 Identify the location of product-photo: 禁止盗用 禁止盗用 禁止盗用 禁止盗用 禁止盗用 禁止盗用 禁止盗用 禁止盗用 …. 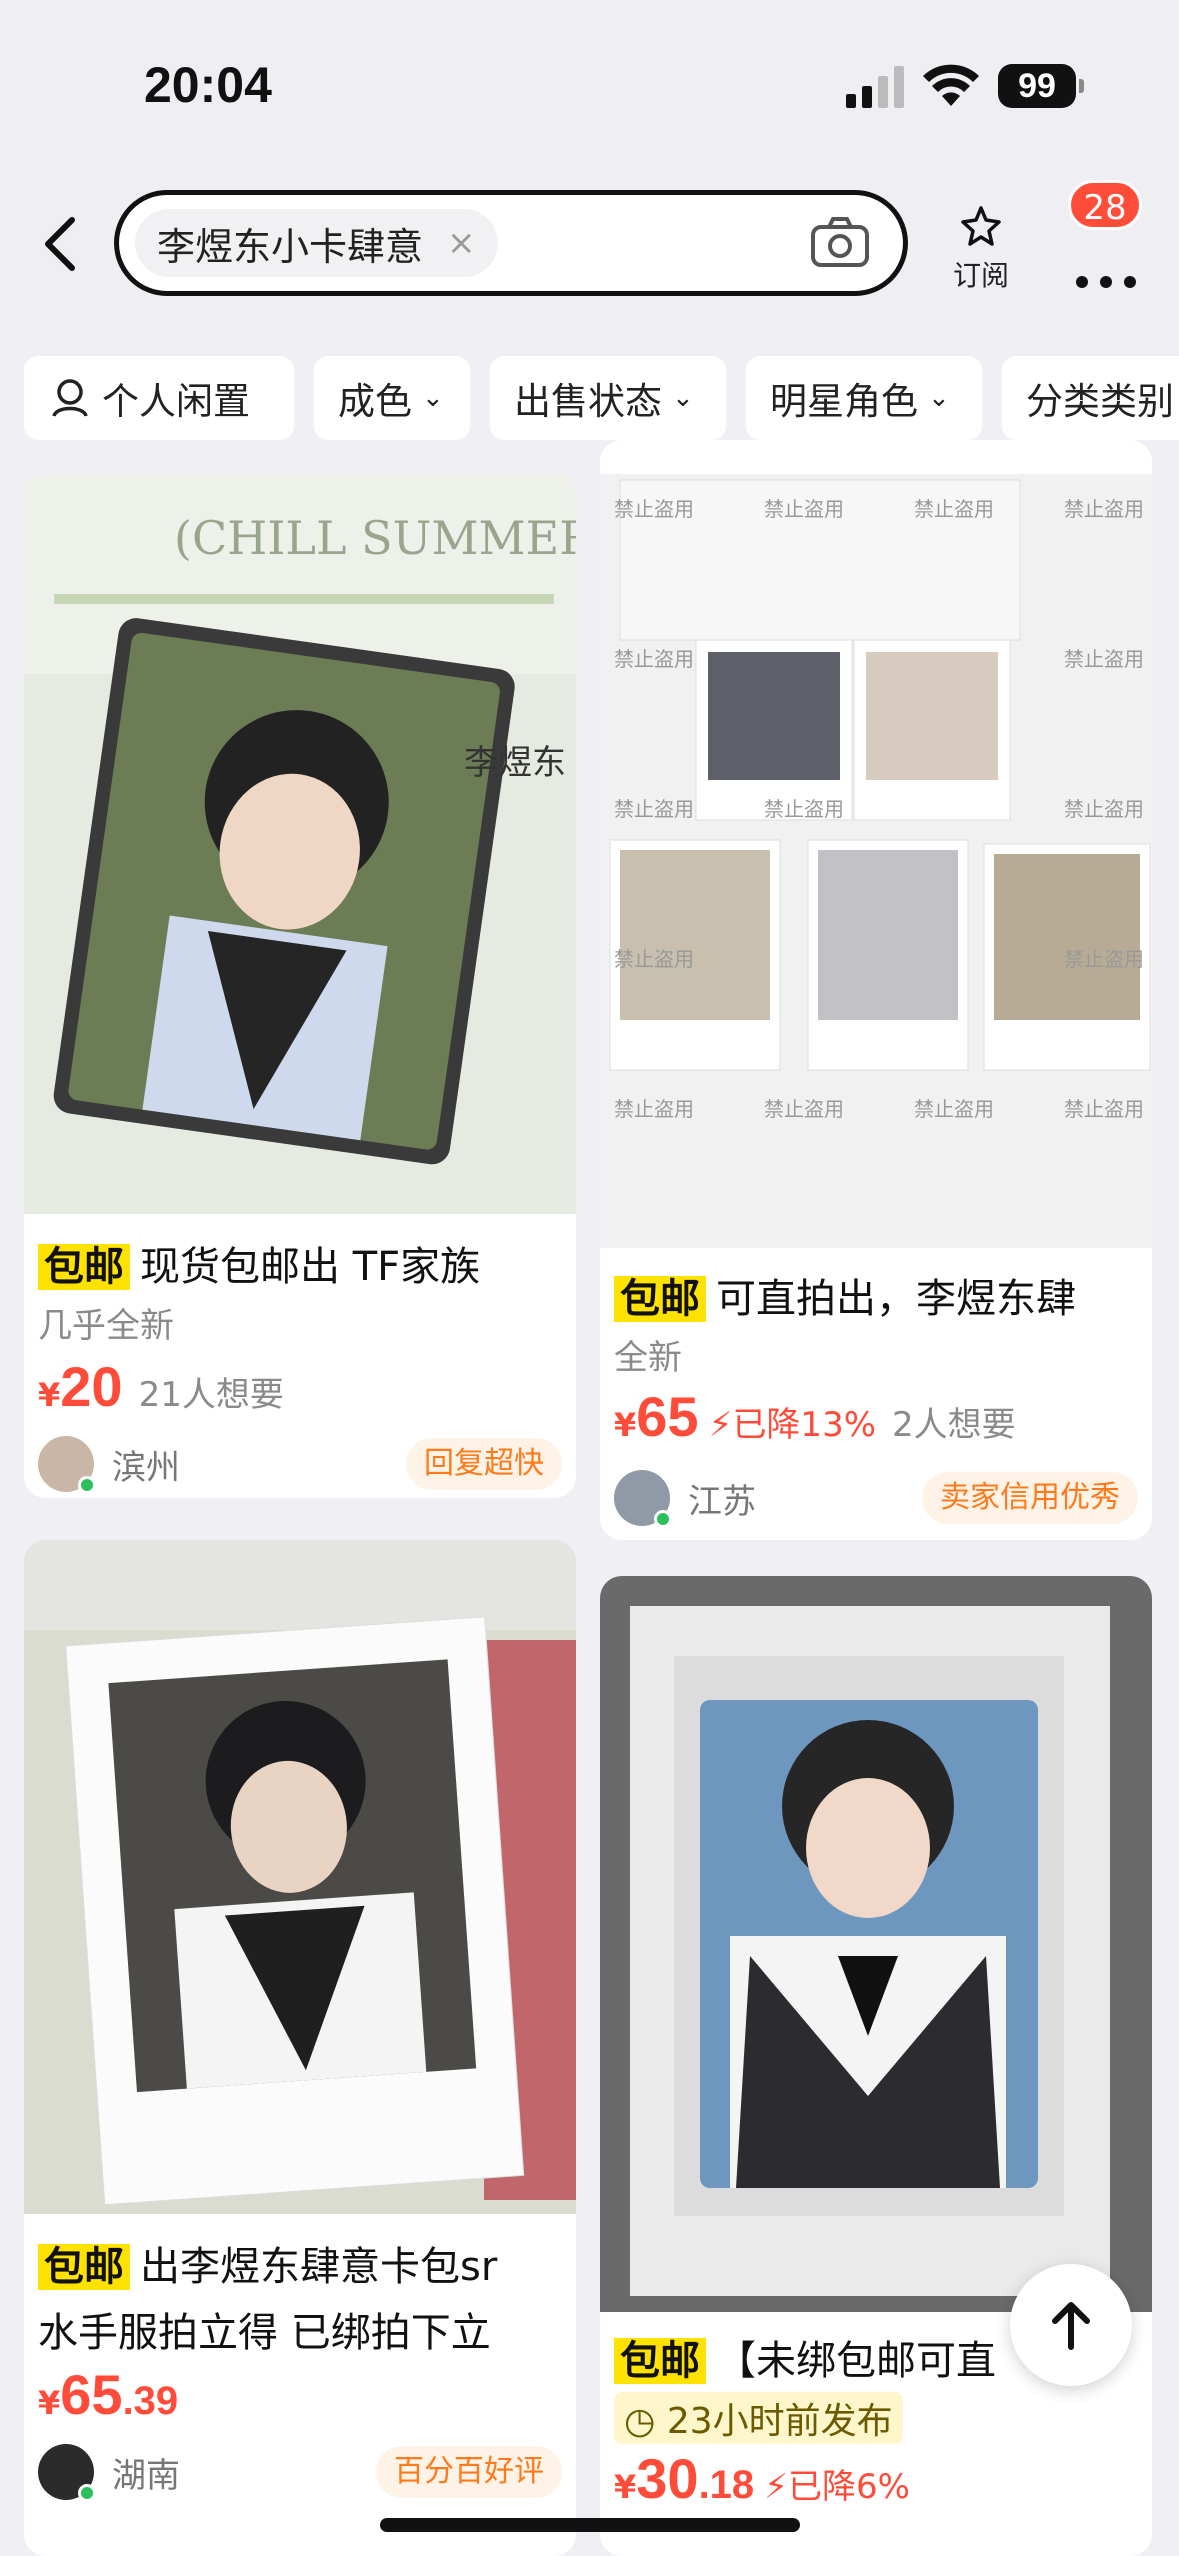
(876, 844).